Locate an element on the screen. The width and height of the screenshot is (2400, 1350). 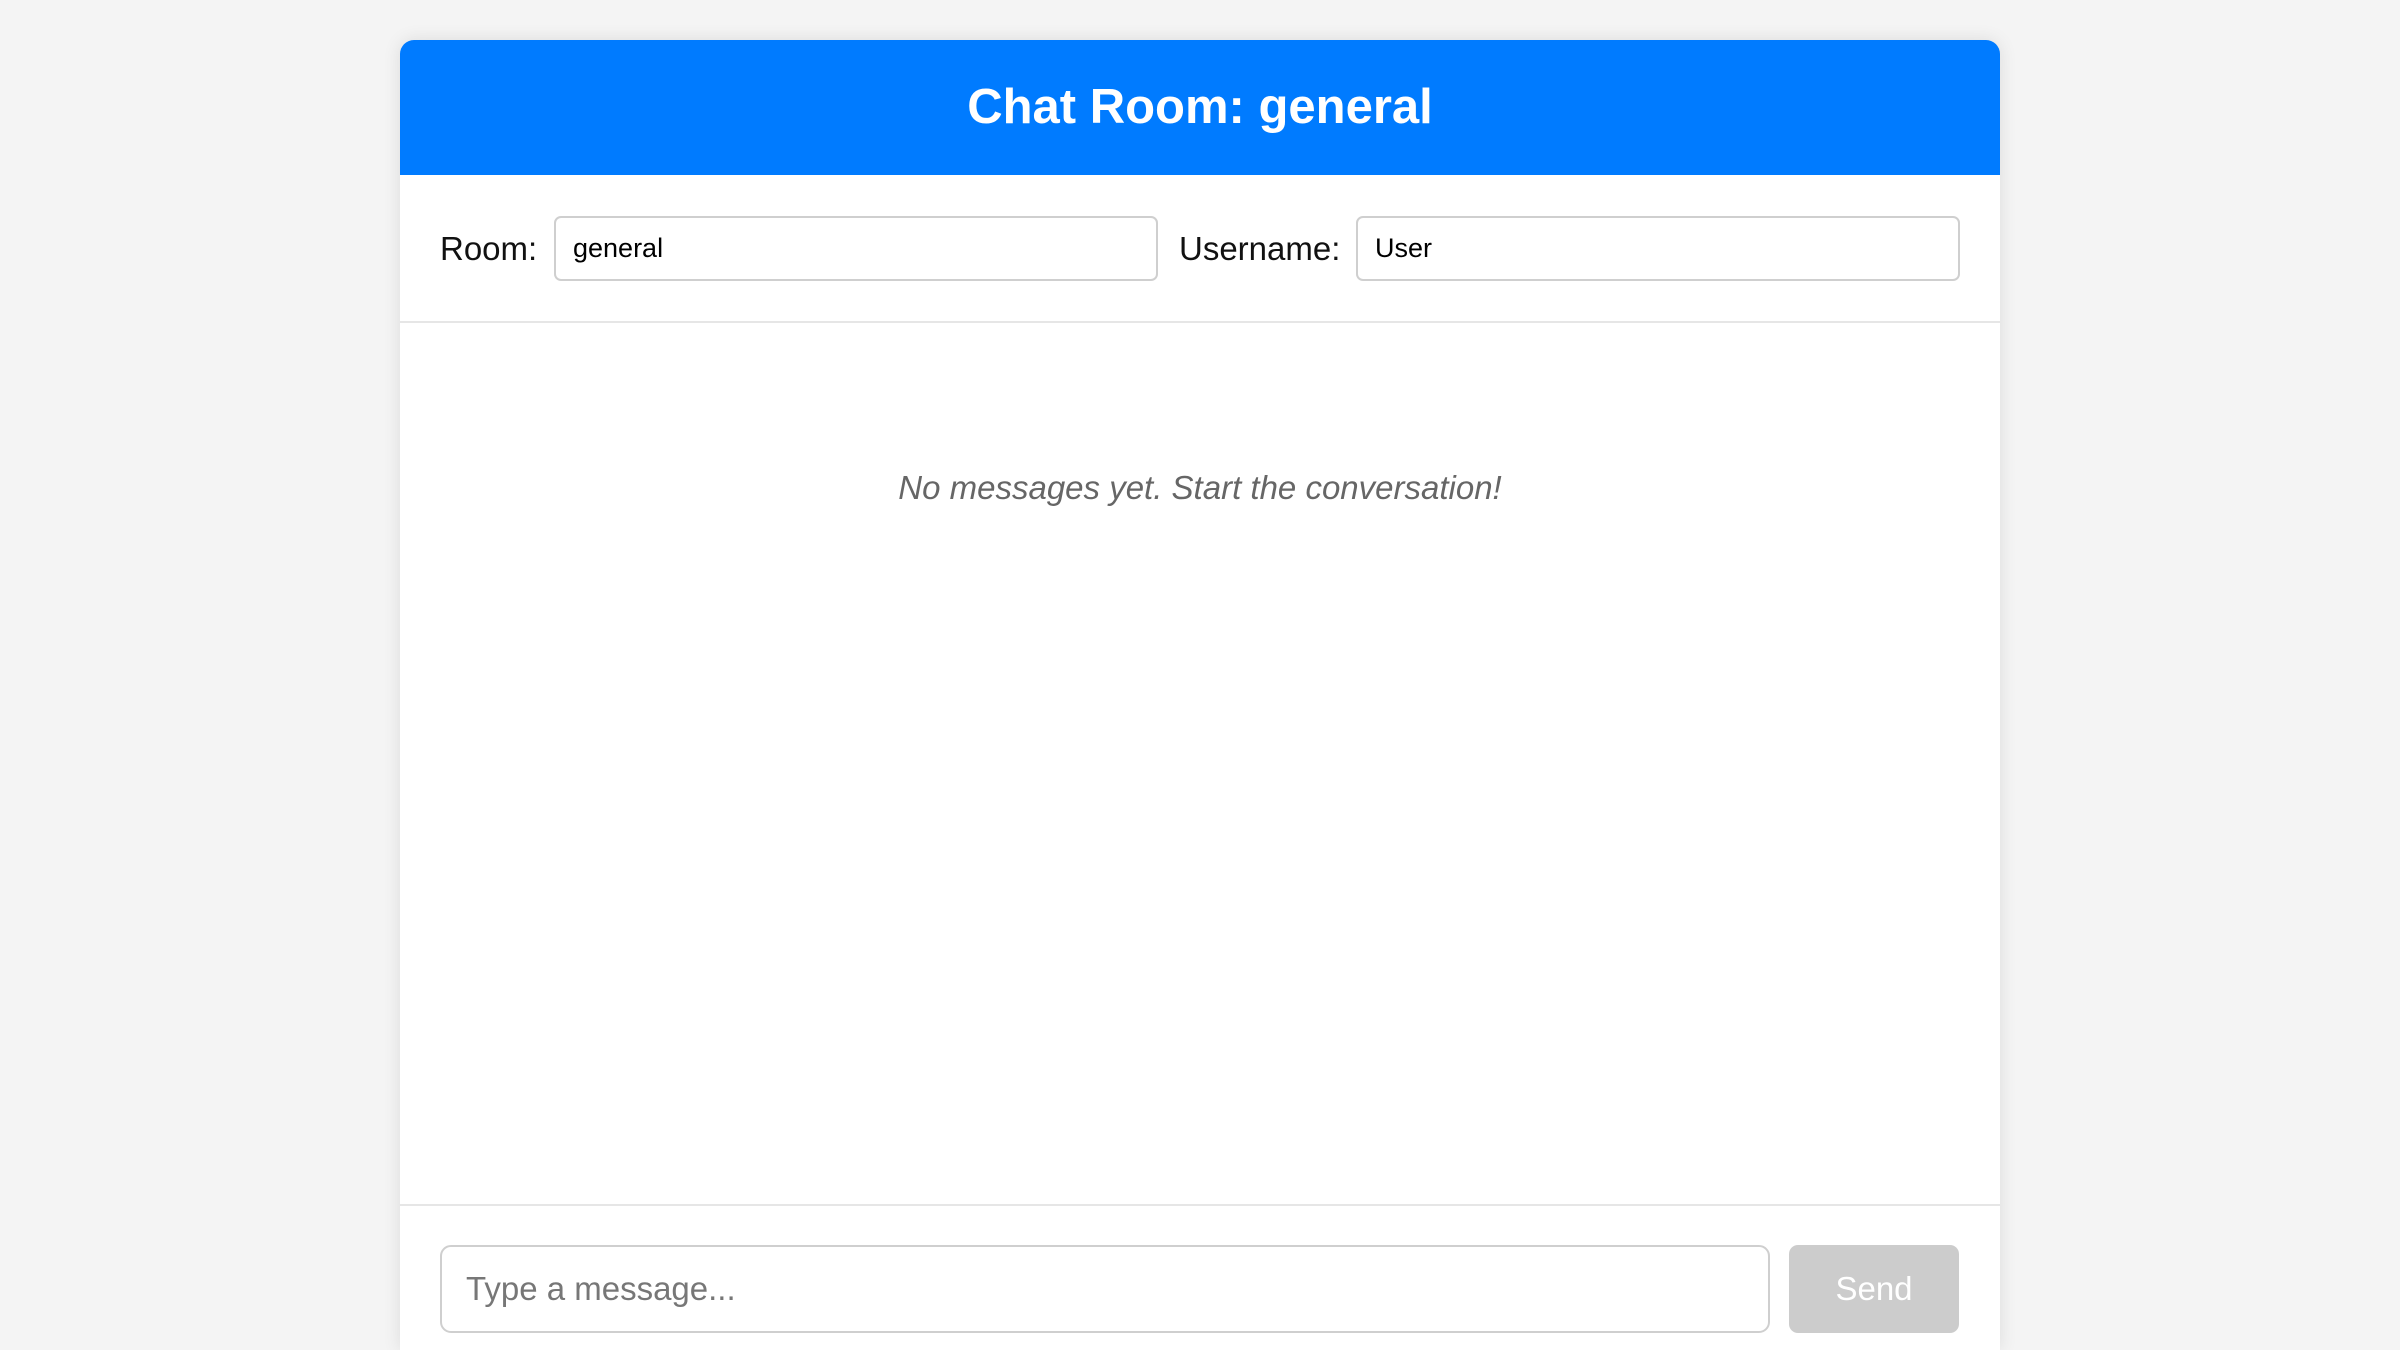
message-input is located at coordinates (1105, 1289).